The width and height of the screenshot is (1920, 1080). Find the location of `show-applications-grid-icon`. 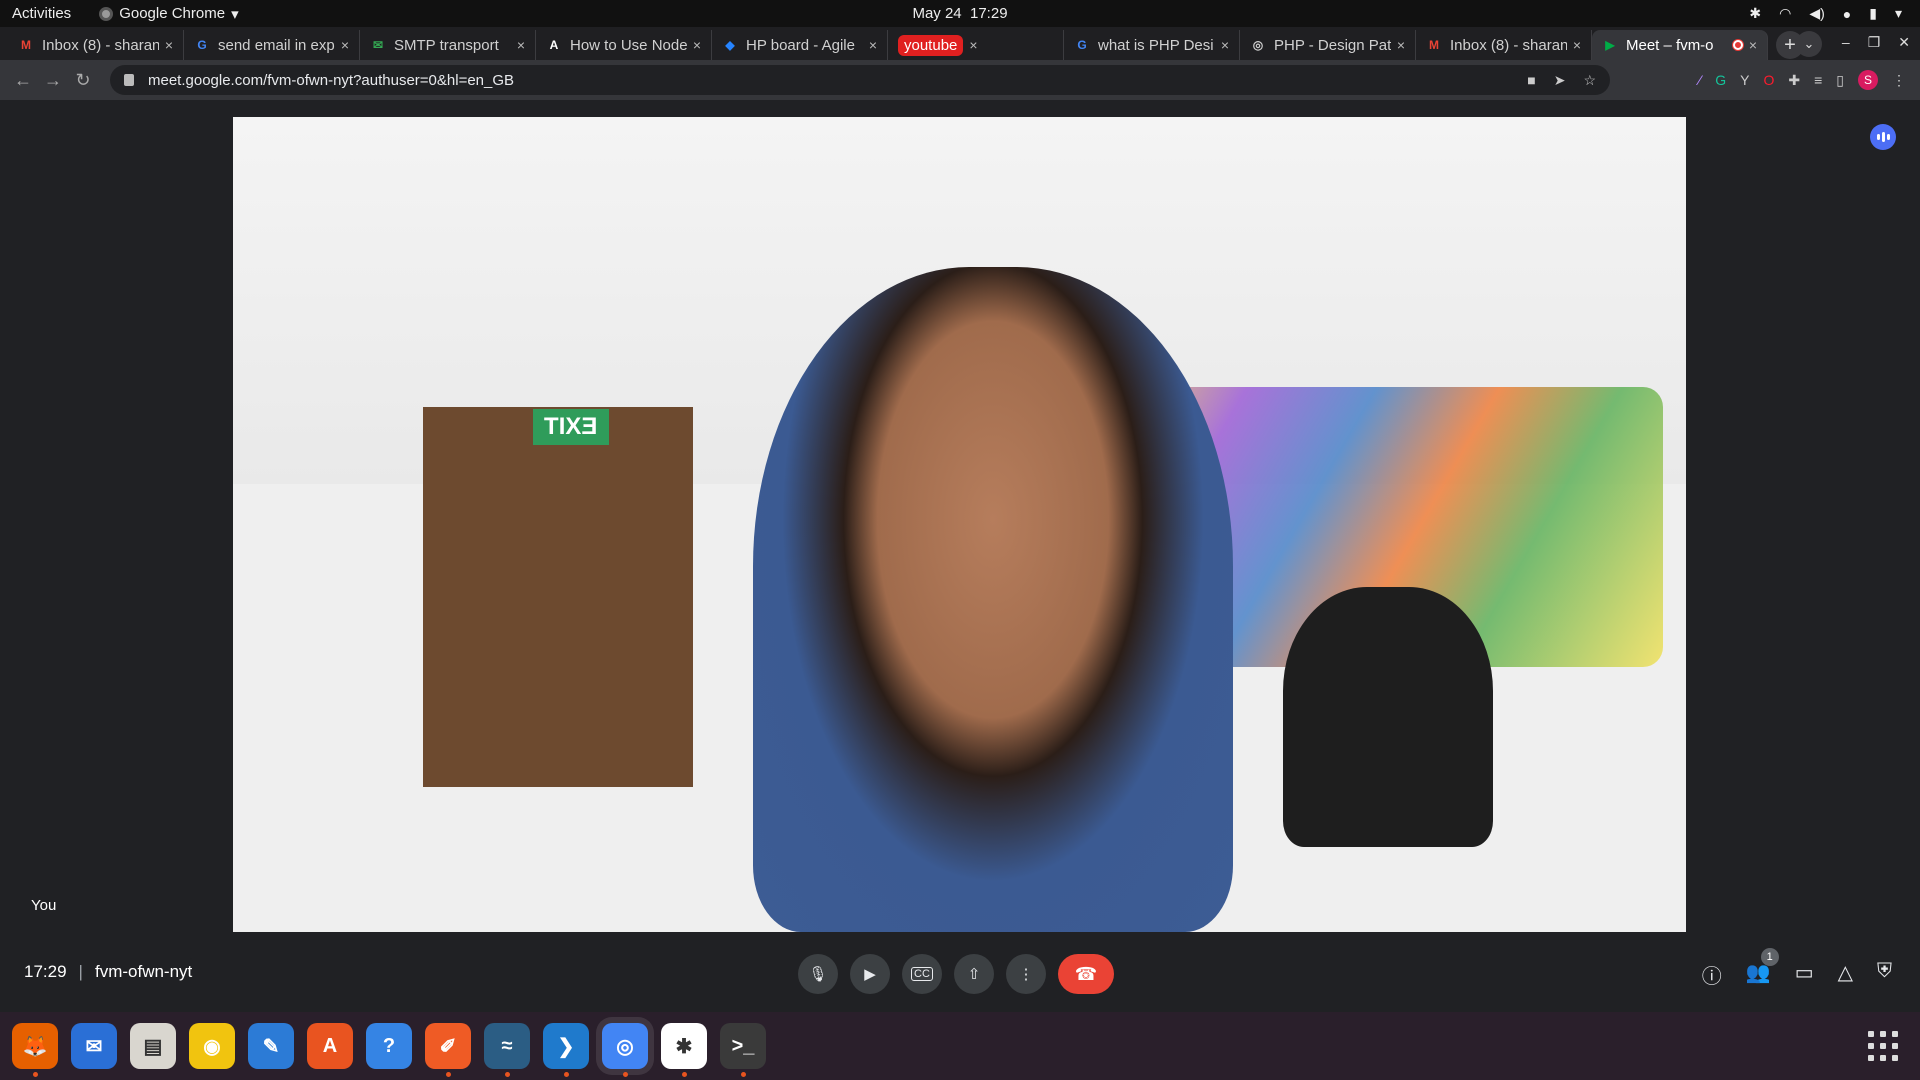

show-applications-grid-icon is located at coordinates (1883, 1046).